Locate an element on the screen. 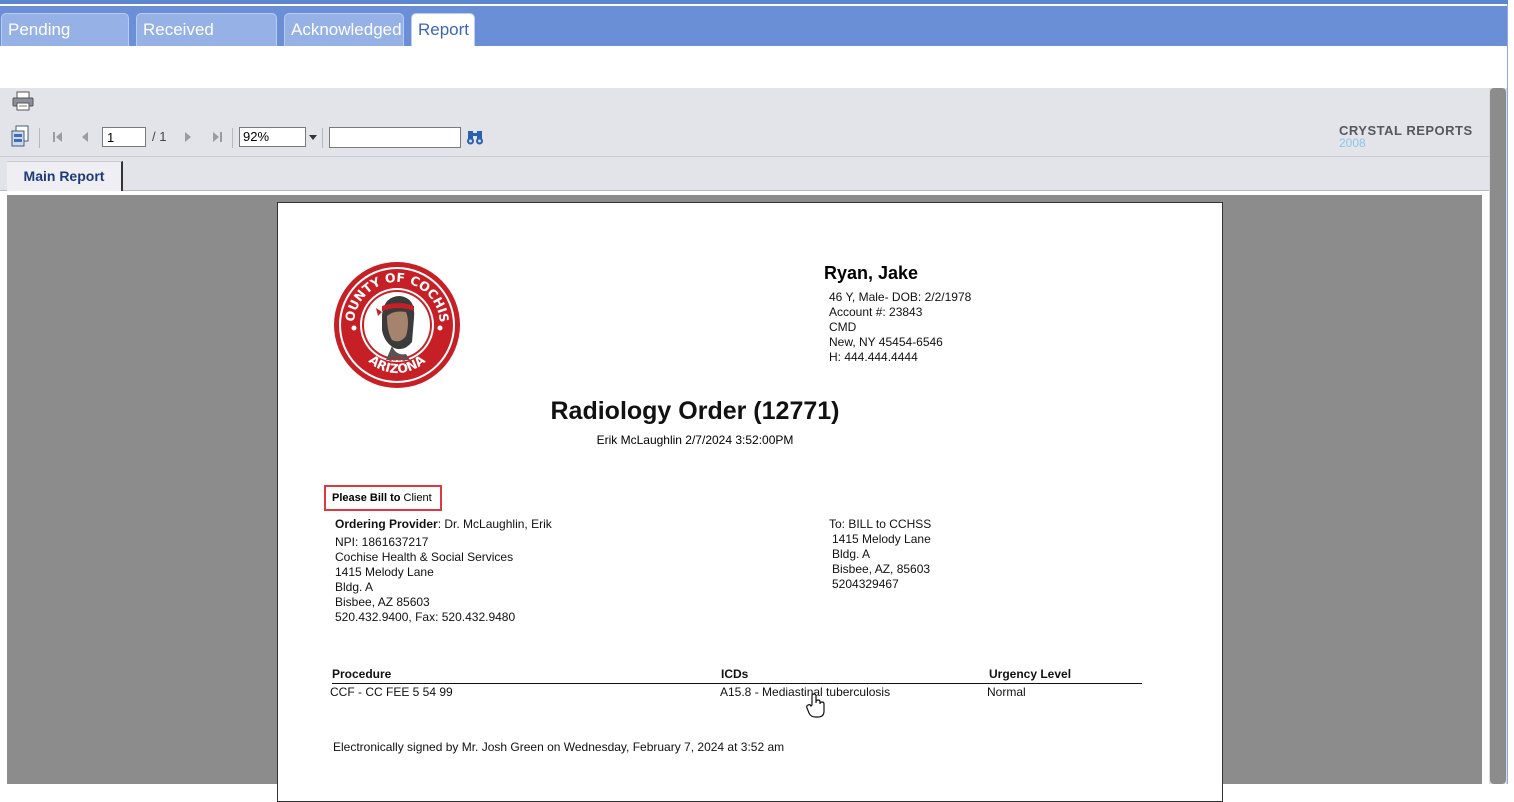  column-header-icds: ICDs is located at coordinates (735, 674).